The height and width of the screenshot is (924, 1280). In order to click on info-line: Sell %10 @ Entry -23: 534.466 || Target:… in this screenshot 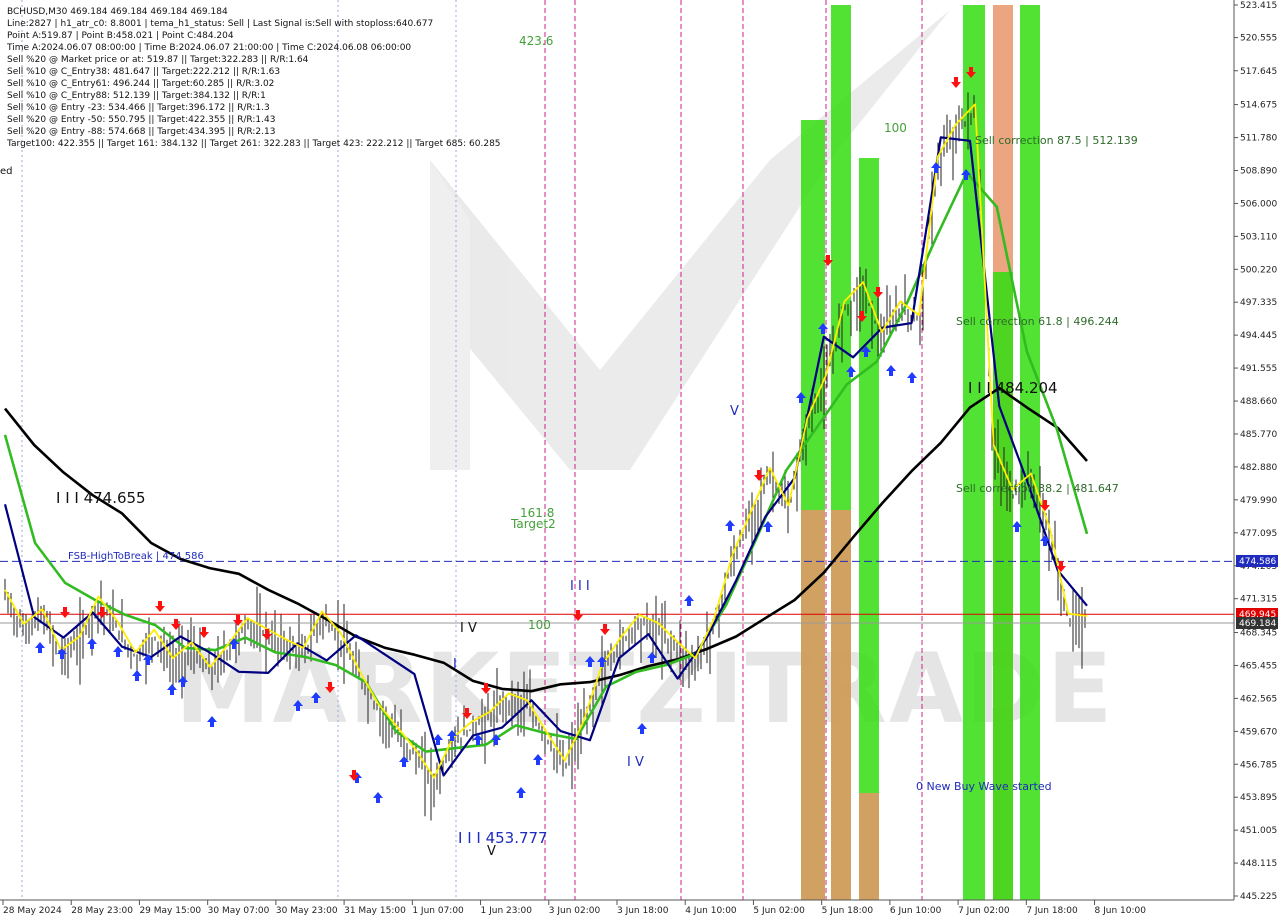, I will do `click(138, 108)`.